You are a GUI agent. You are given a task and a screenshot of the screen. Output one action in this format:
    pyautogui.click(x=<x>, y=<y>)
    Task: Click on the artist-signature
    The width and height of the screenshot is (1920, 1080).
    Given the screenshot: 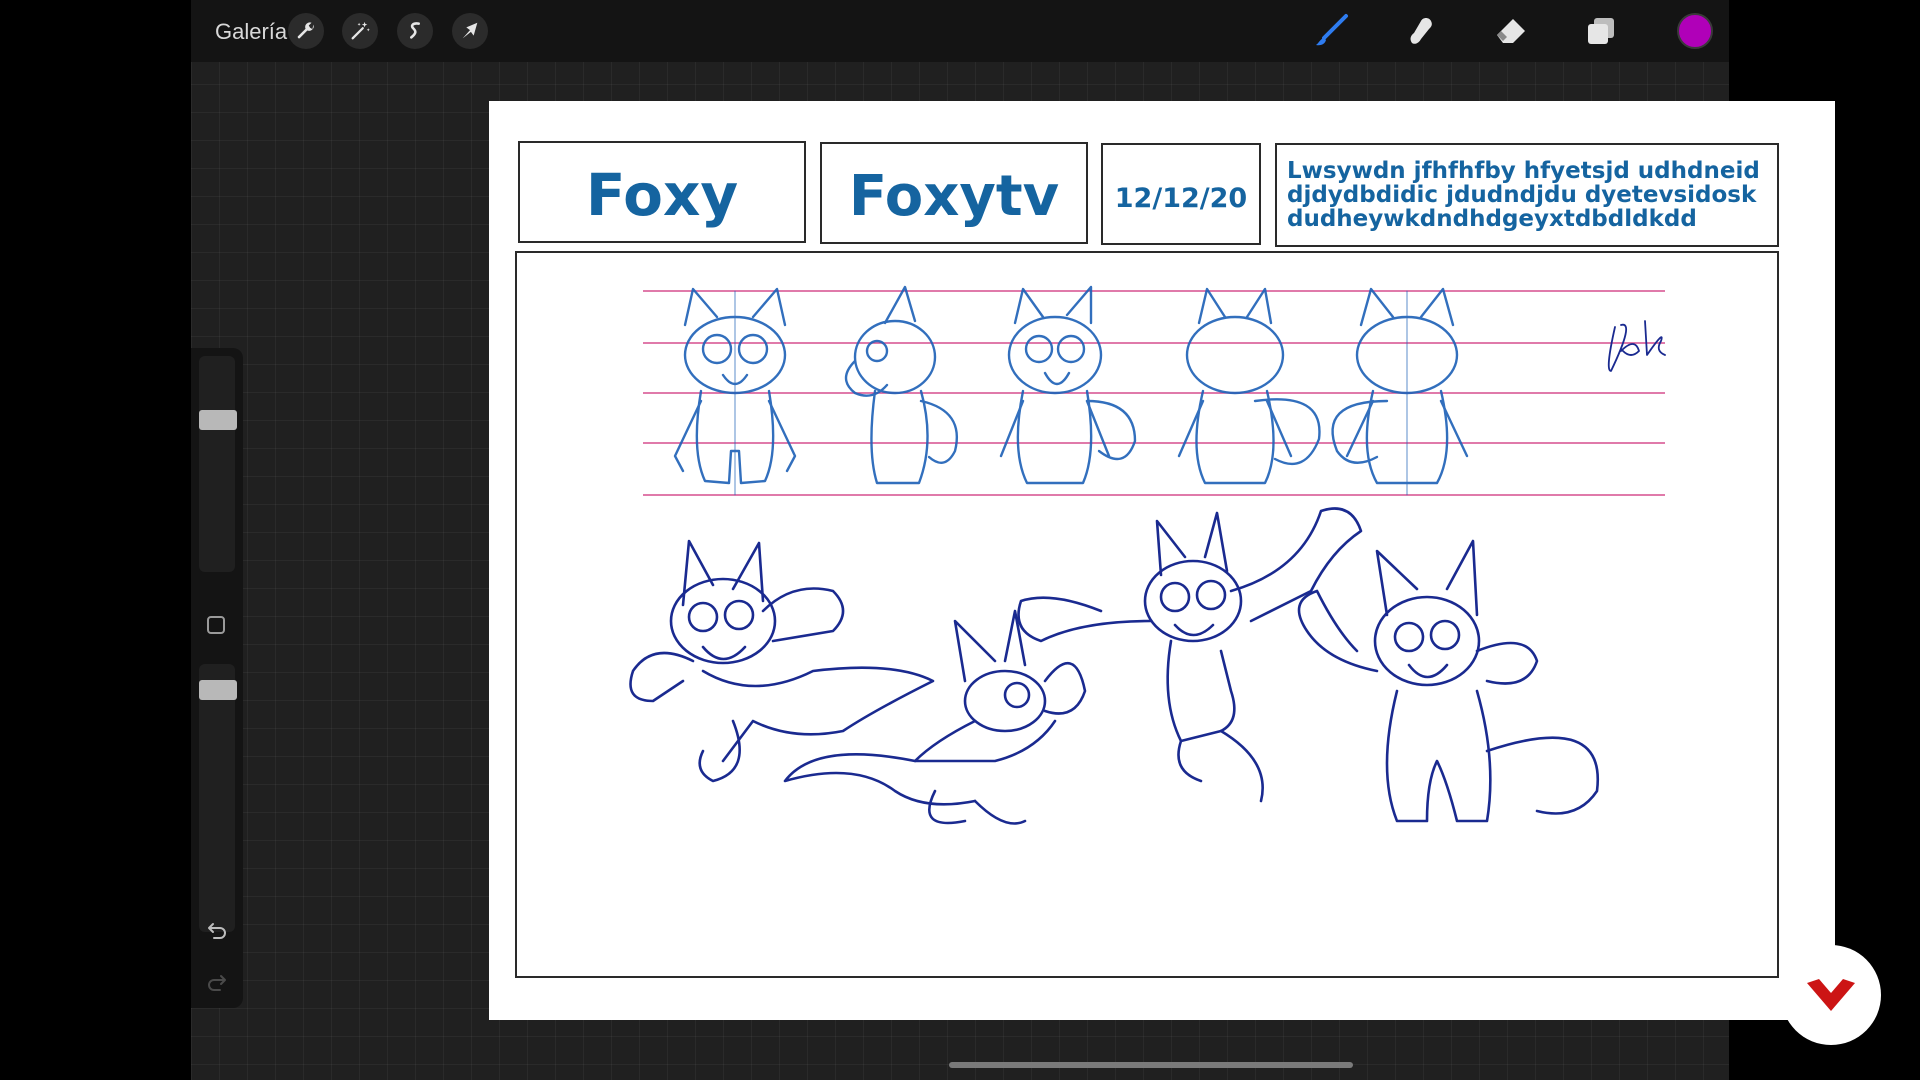 What is the action you would take?
    pyautogui.click(x=1636, y=346)
    